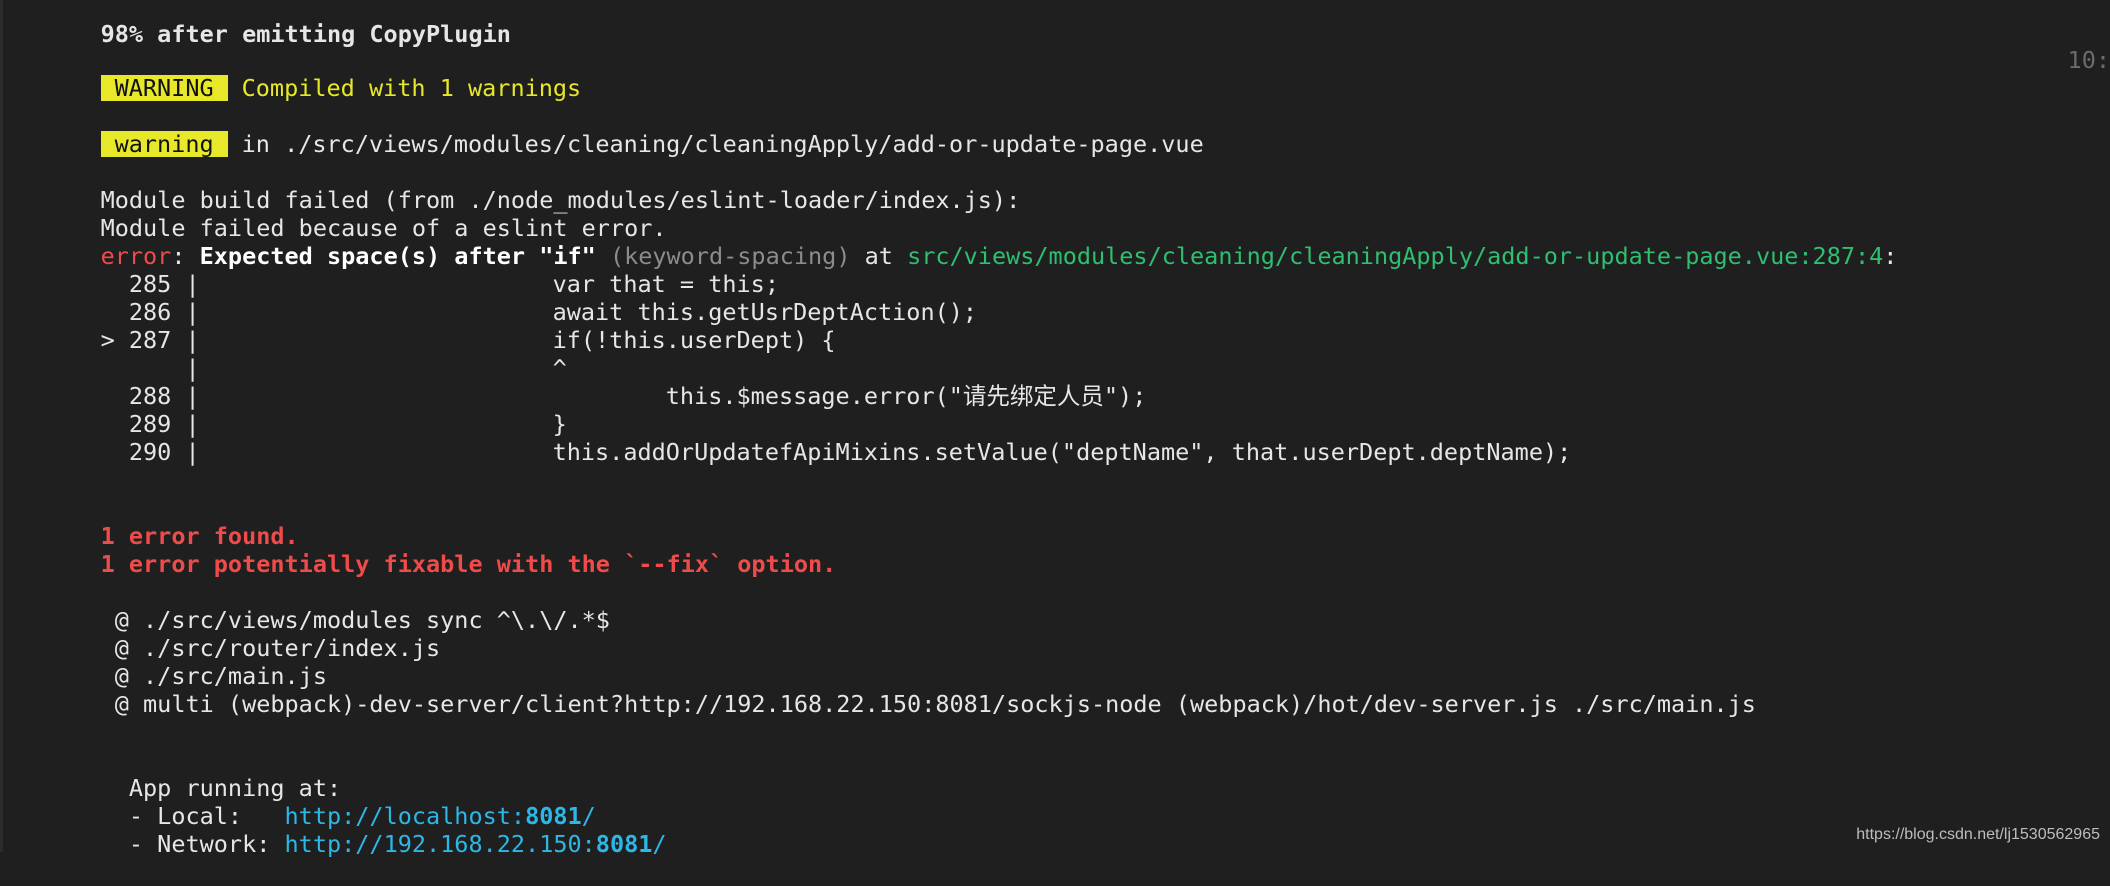 The image size is (2110, 886). Describe the element at coordinates (411, 88) in the screenshot. I see `warning-summary-text: Compiled with 1 warnings` at that location.